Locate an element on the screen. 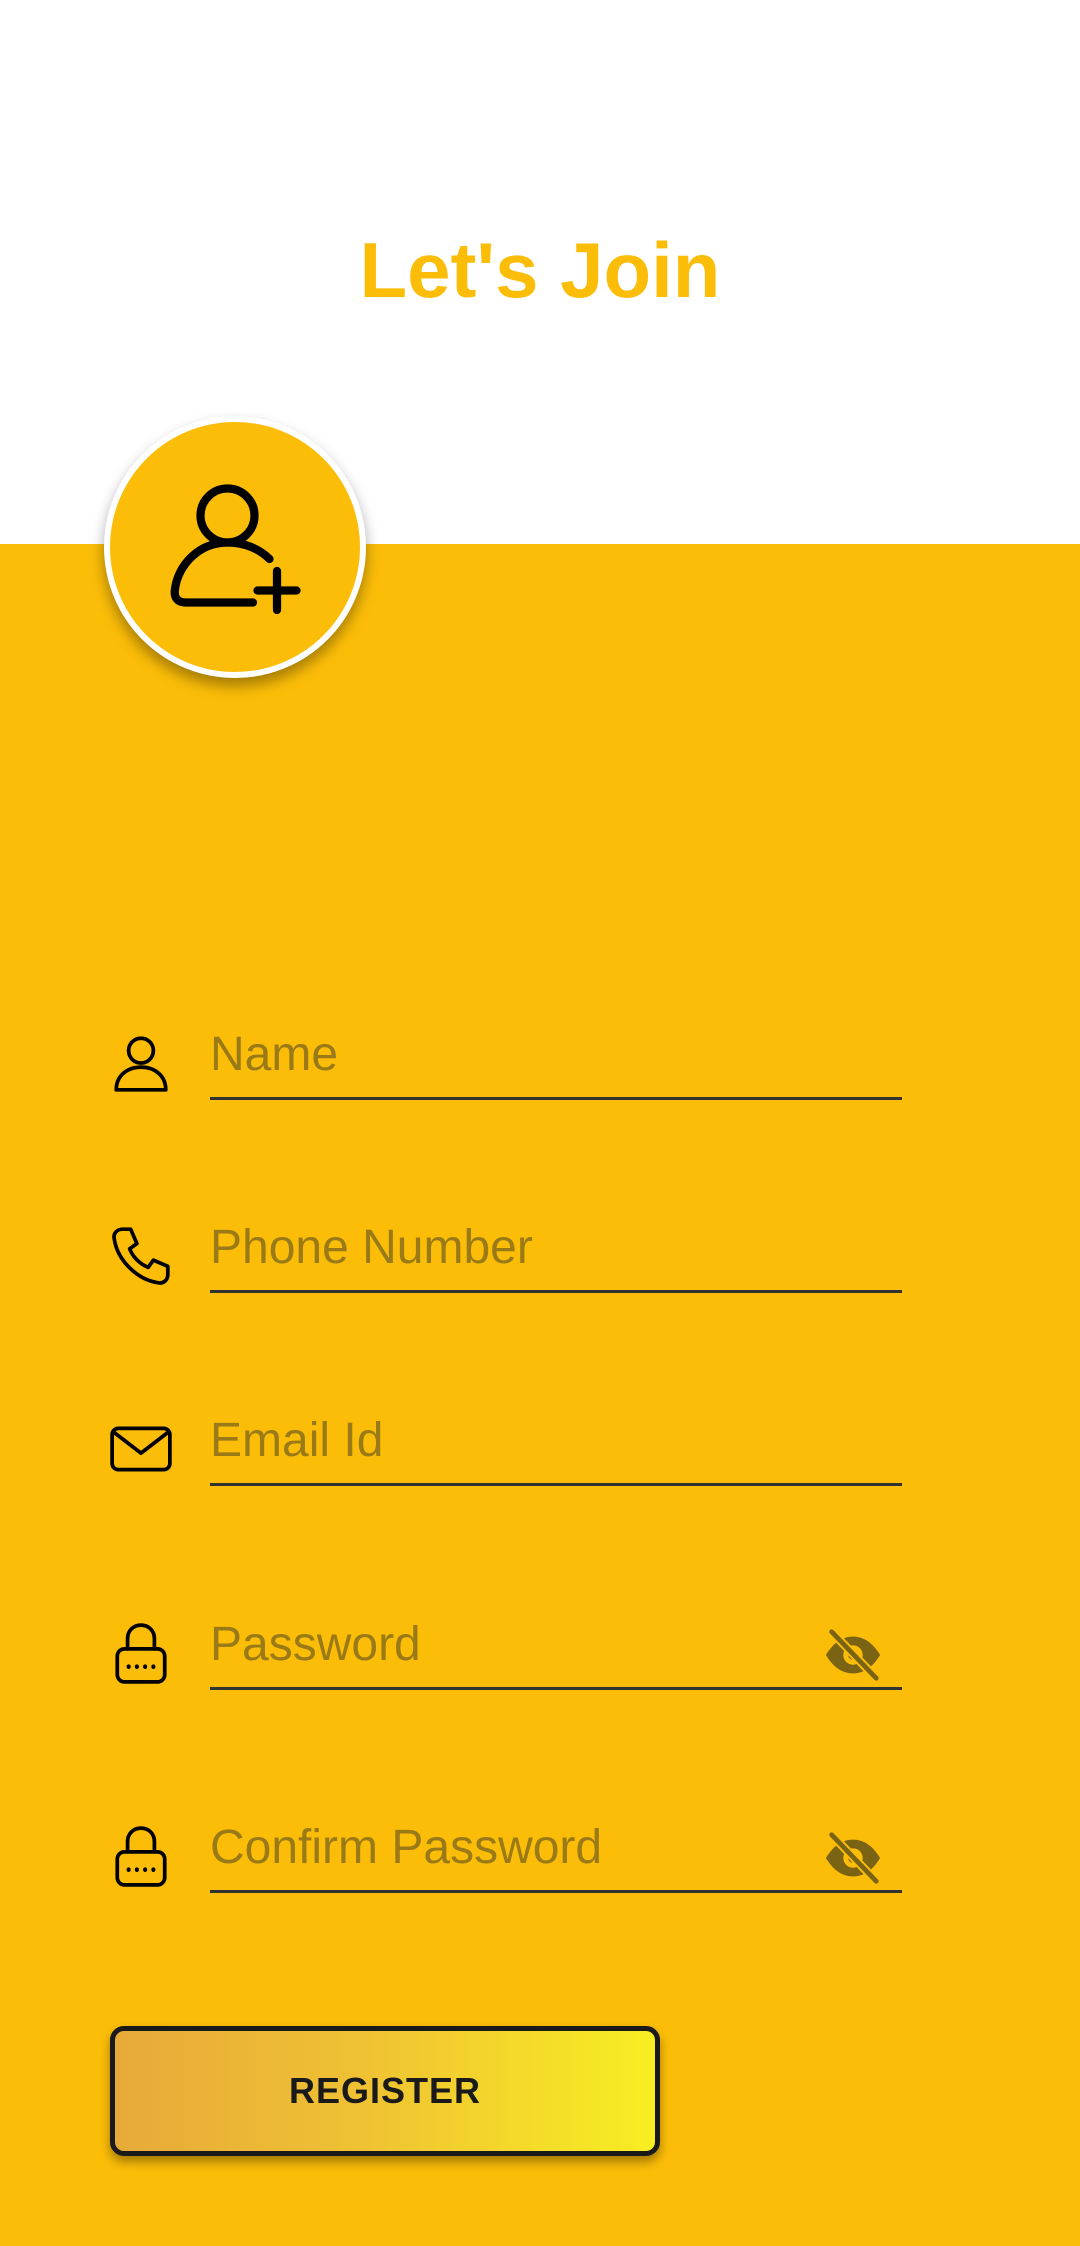  email-field-row is located at coordinates (506, 1443).